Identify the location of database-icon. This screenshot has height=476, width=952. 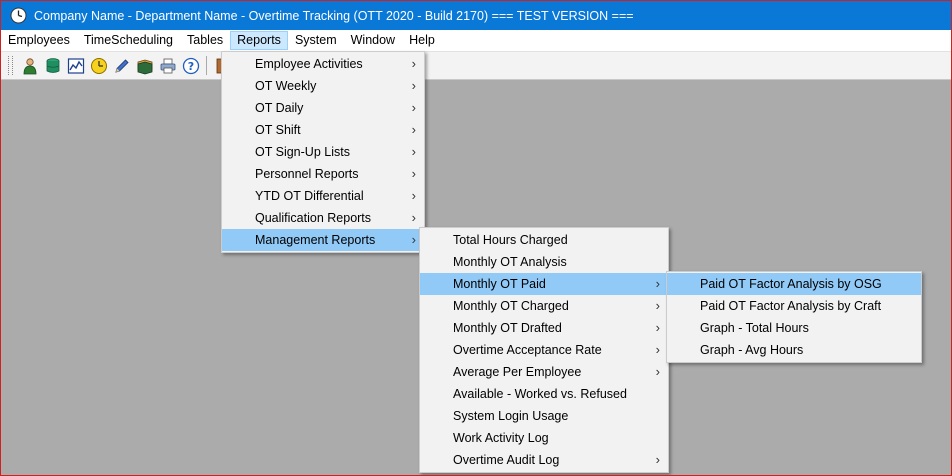
(52, 65).